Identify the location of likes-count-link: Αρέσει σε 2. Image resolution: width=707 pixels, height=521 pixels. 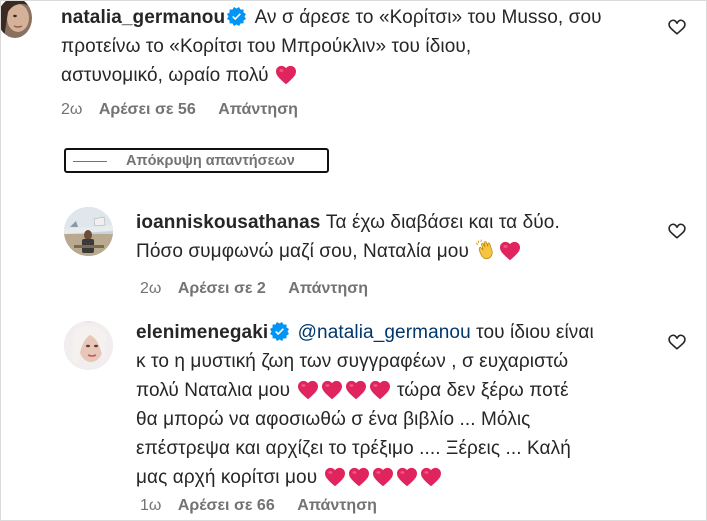
(222, 288).